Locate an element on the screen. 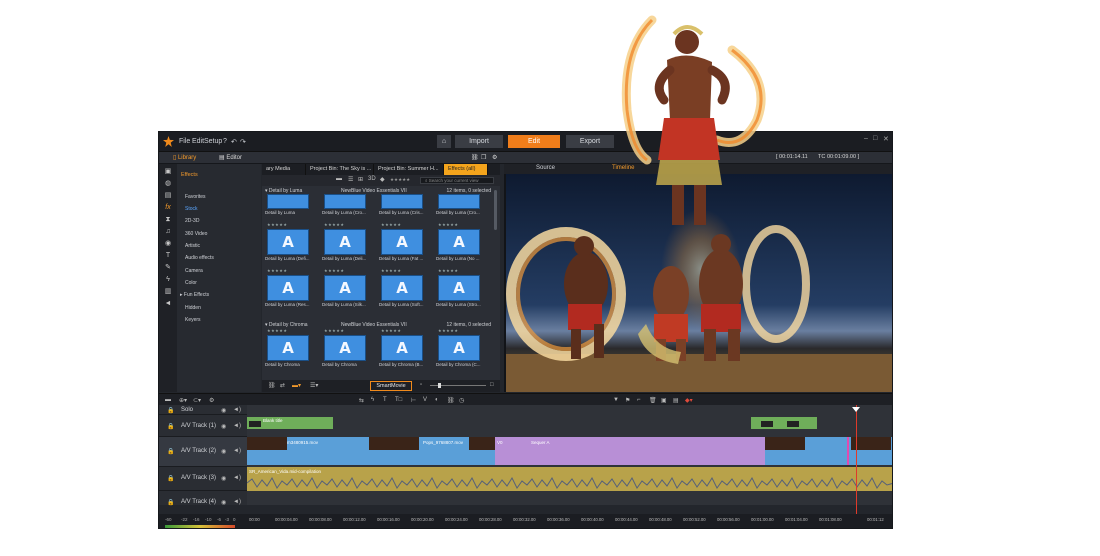 Image resolution: width=1100 pixels, height=556 pixels. music-icon: ♫ is located at coordinates (168, 232).